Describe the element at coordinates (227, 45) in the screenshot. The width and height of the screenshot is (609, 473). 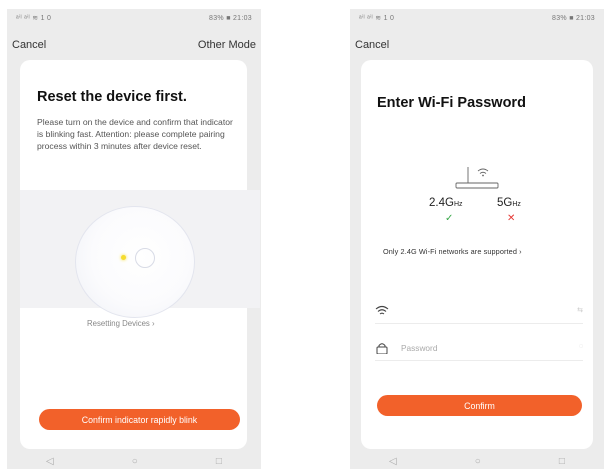
I see `other-mode-button: Other Mode` at that location.